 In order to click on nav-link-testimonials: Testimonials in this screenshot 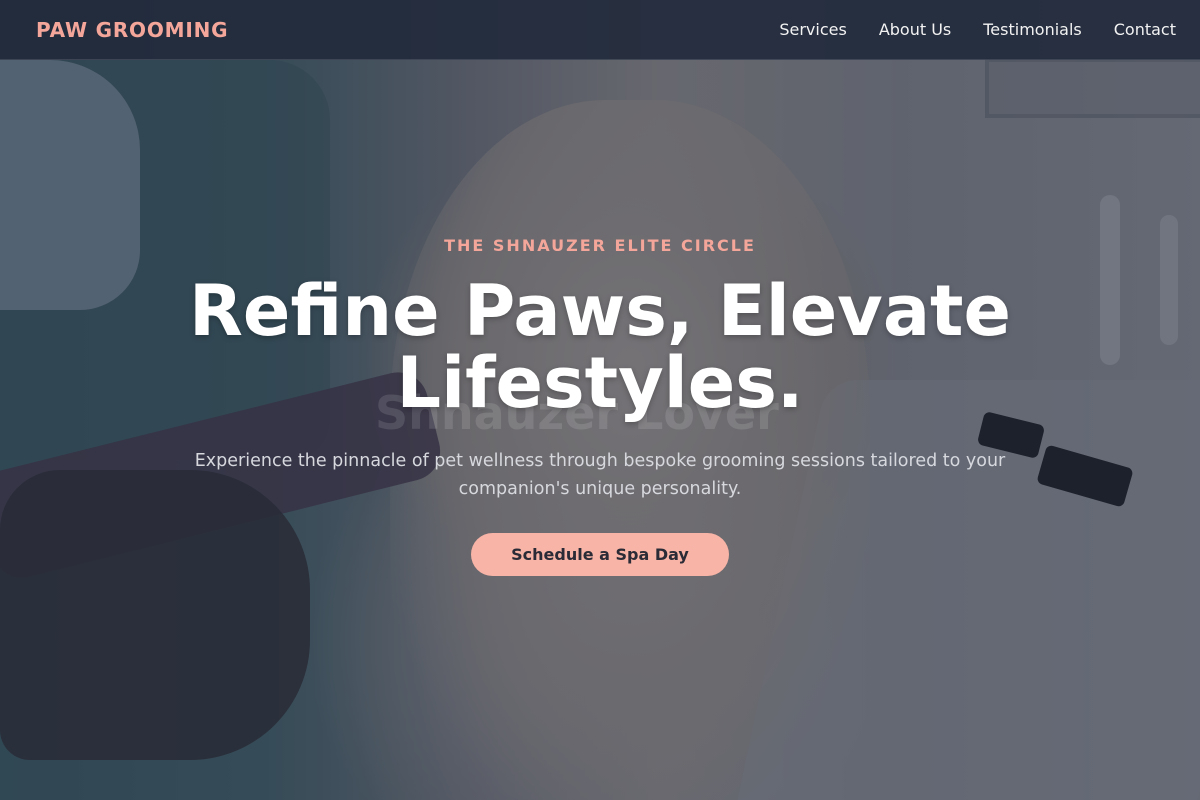, I will do `click(1032, 29)`.